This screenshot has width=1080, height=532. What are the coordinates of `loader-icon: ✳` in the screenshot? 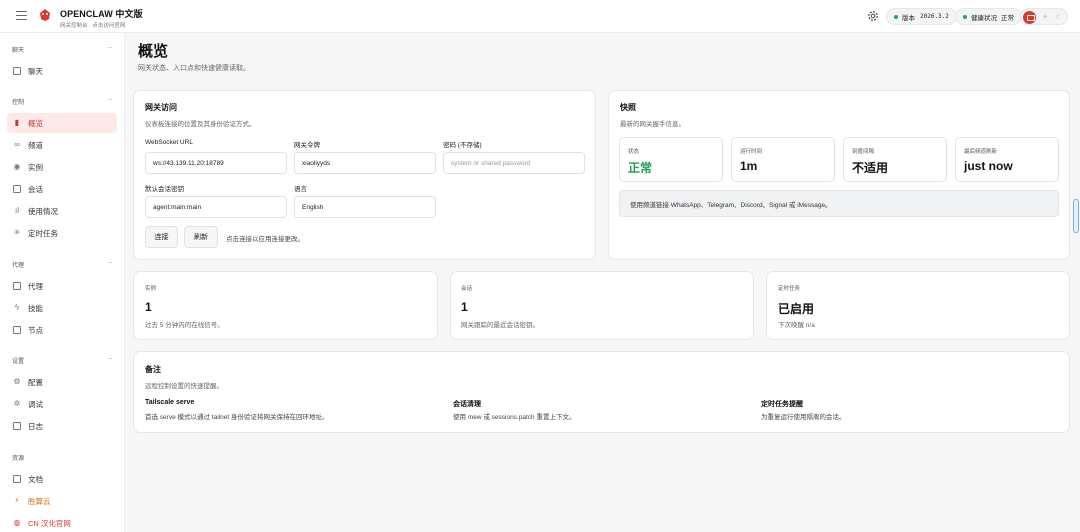 It's located at (17, 232).